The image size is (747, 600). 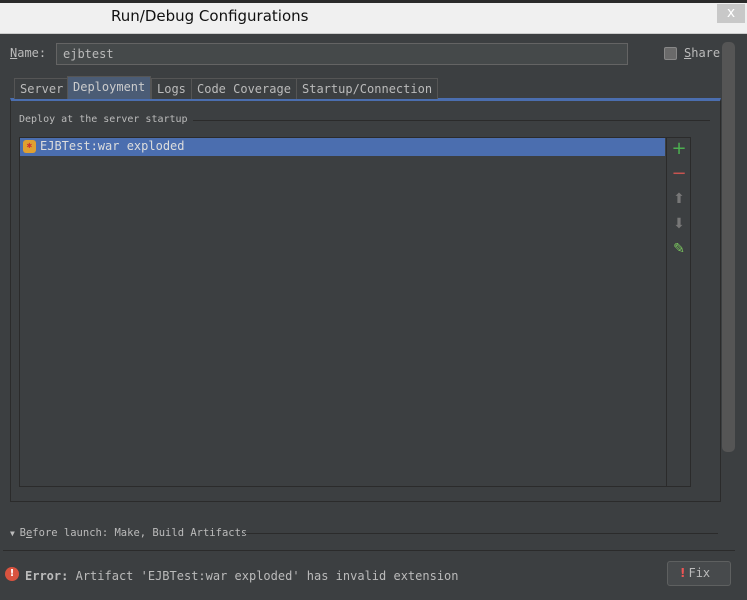 I want to click on scrollbar, so click(x=728, y=247).